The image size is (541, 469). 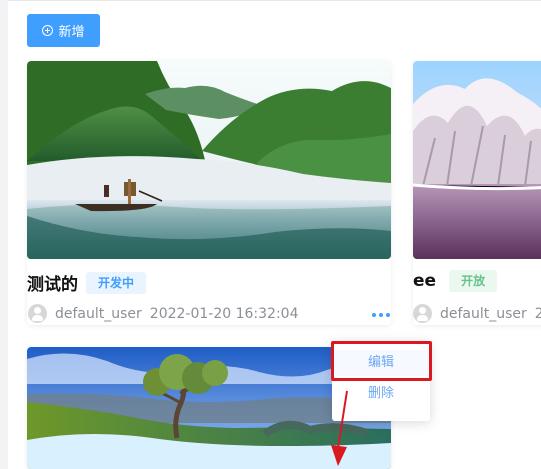 What do you see at coordinates (274, 0) in the screenshot?
I see `top-divider` at bounding box center [274, 0].